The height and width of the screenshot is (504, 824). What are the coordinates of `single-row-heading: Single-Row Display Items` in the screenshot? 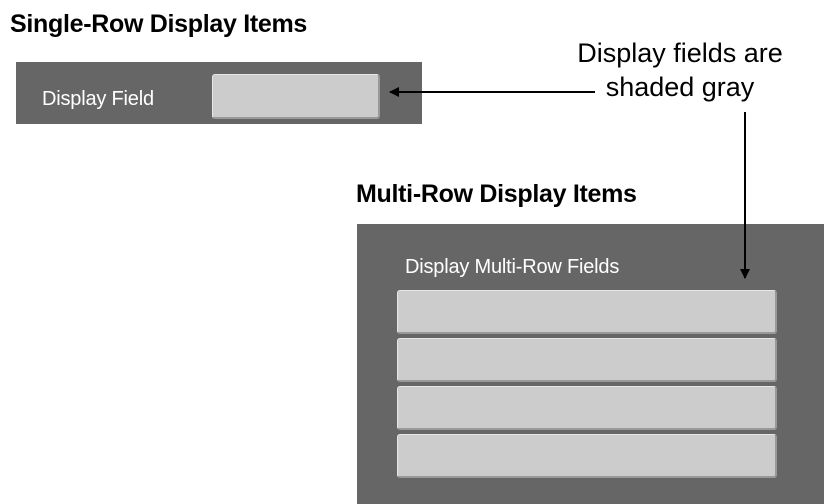 It's located at (159, 24).